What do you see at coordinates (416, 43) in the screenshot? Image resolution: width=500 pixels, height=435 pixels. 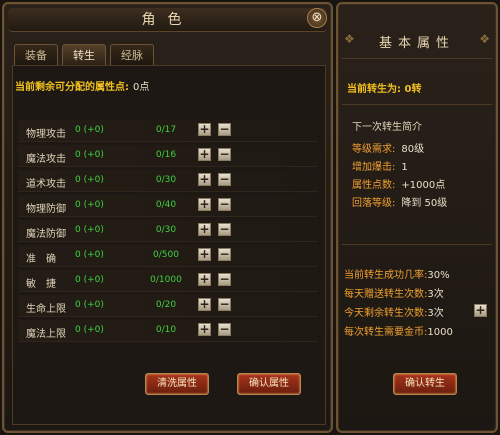 I see `panel-title: 基本属性` at bounding box center [416, 43].